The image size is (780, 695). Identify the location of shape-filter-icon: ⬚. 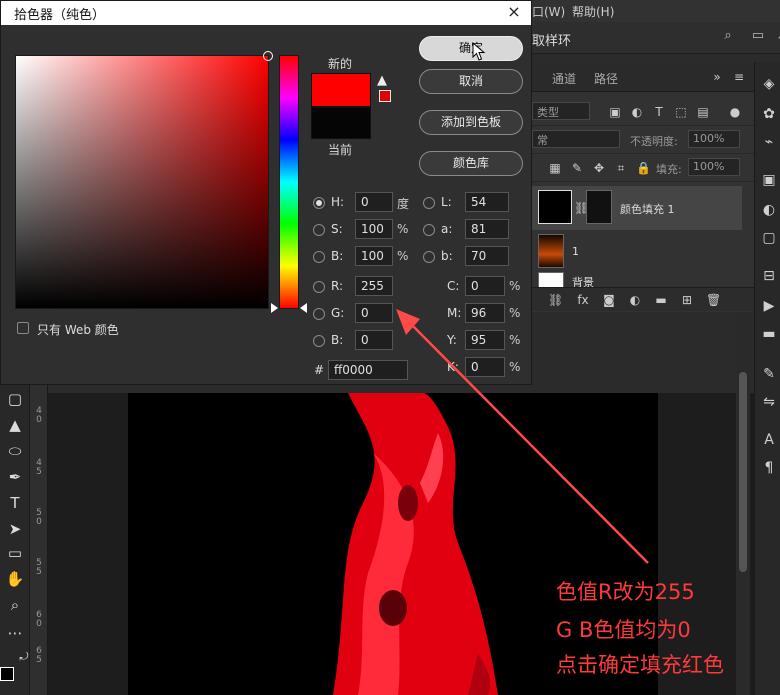
(681, 112).